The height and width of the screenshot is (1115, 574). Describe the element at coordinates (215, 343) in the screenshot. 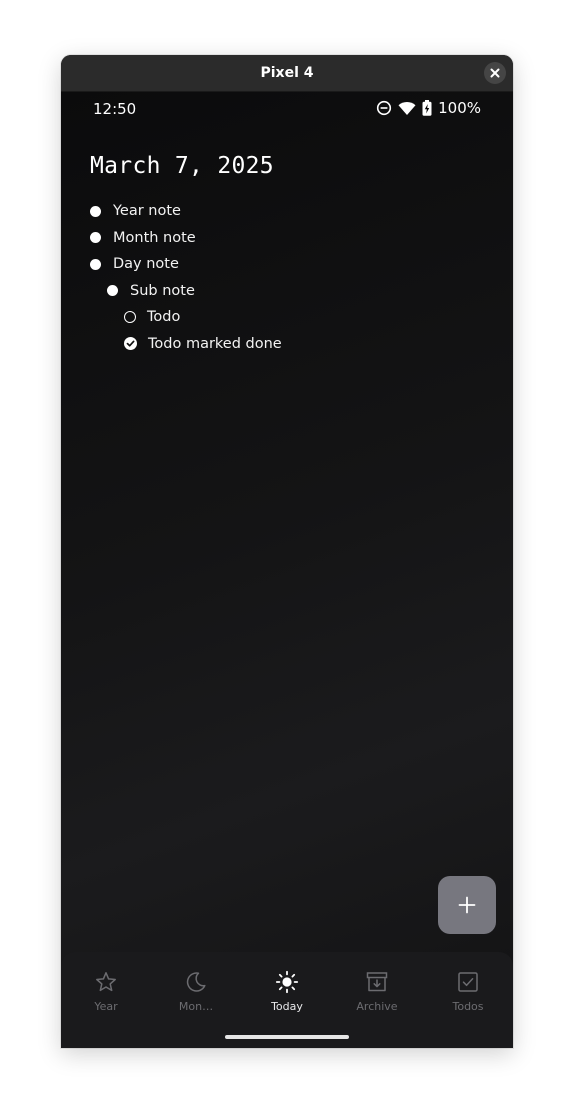

I see `todo-label: Todo marked done` at that location.